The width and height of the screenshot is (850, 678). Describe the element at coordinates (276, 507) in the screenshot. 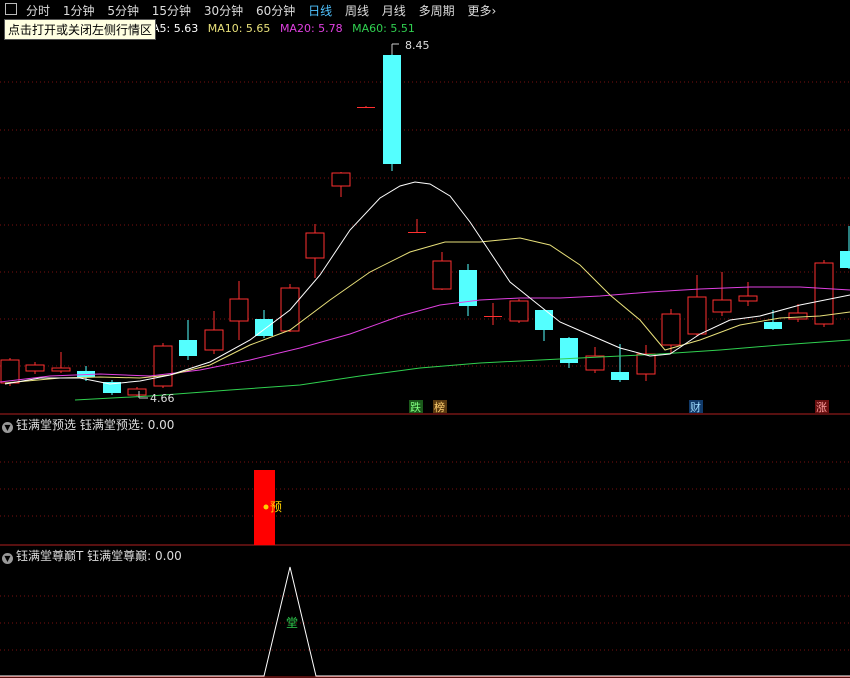

I see `preselect-bar-label: 预` at that location.